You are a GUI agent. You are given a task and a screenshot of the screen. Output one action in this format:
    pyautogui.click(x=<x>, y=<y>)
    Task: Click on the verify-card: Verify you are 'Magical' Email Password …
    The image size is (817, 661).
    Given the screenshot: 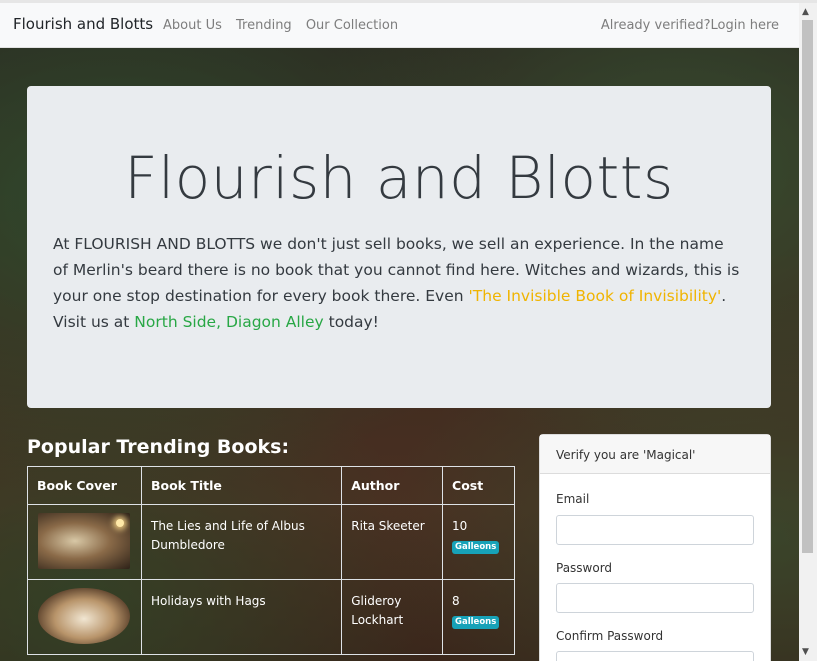 What is the action you would take?
    pyautogui.click(x=655, y=547)
    